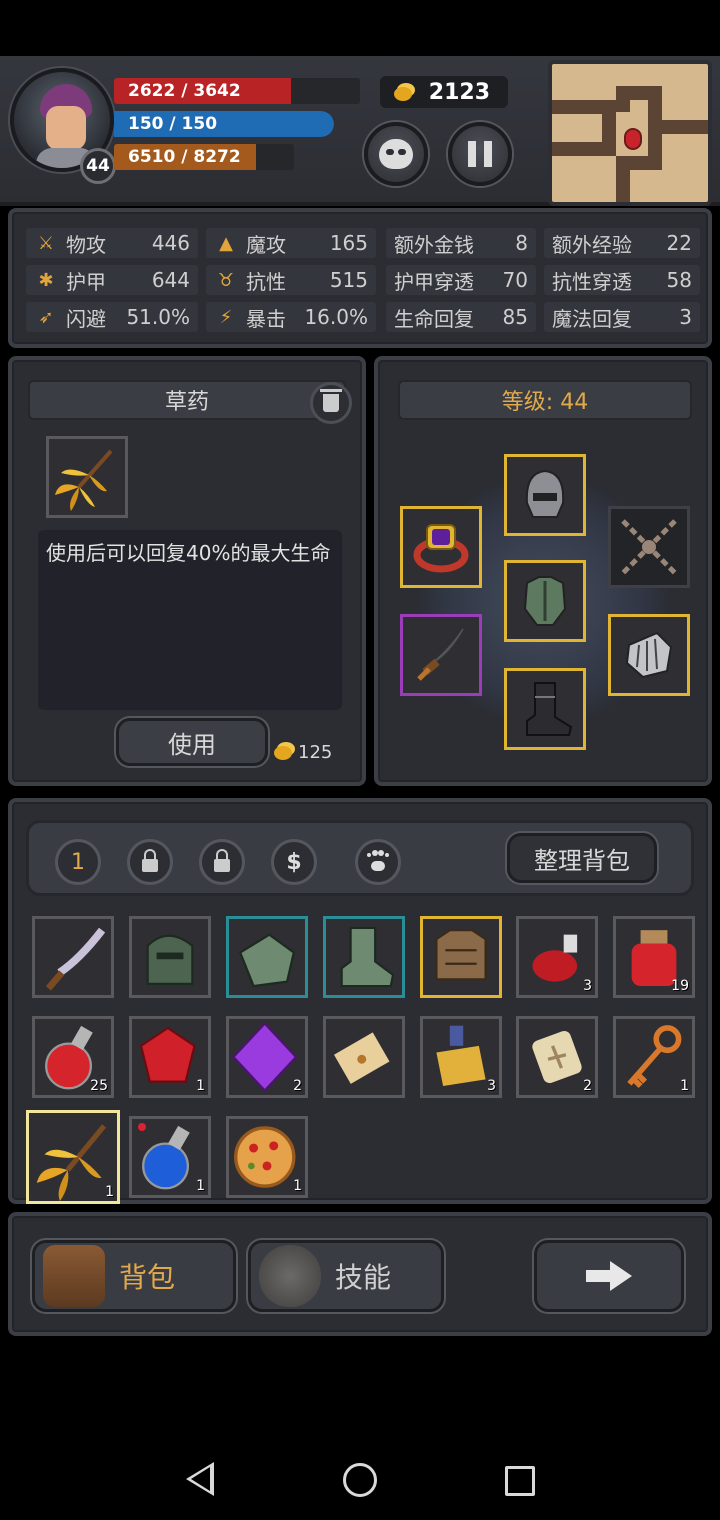 Image resolution: width=720 pixels, height=1520 pixels. Describe the element at coordinates (170, 957) in the screenshot. I see `inventory-slot-green-helmet` at that location.